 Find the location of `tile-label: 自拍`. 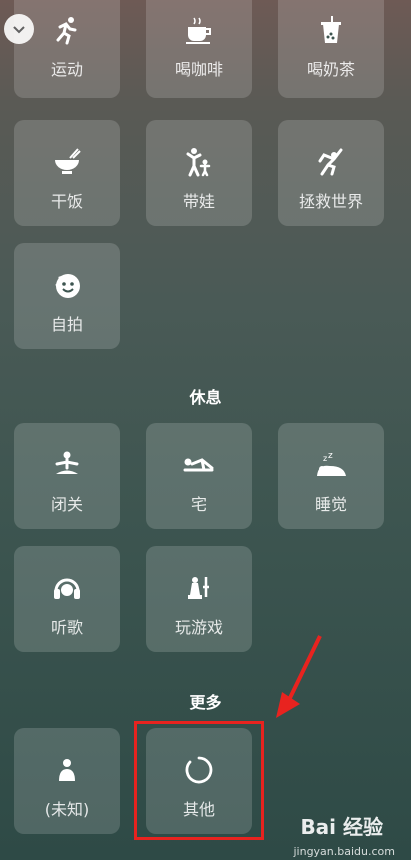

tile-label: 自拍 is located at coordinates (66, 324).